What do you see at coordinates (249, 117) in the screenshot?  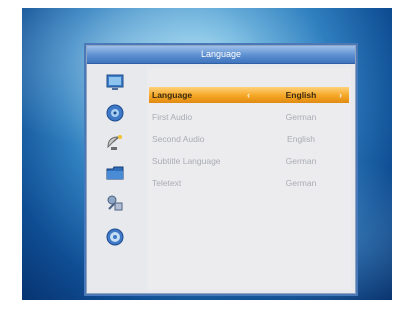 I see `setting-row-first-audio: First Audio German` at bounding box center [249, 117].